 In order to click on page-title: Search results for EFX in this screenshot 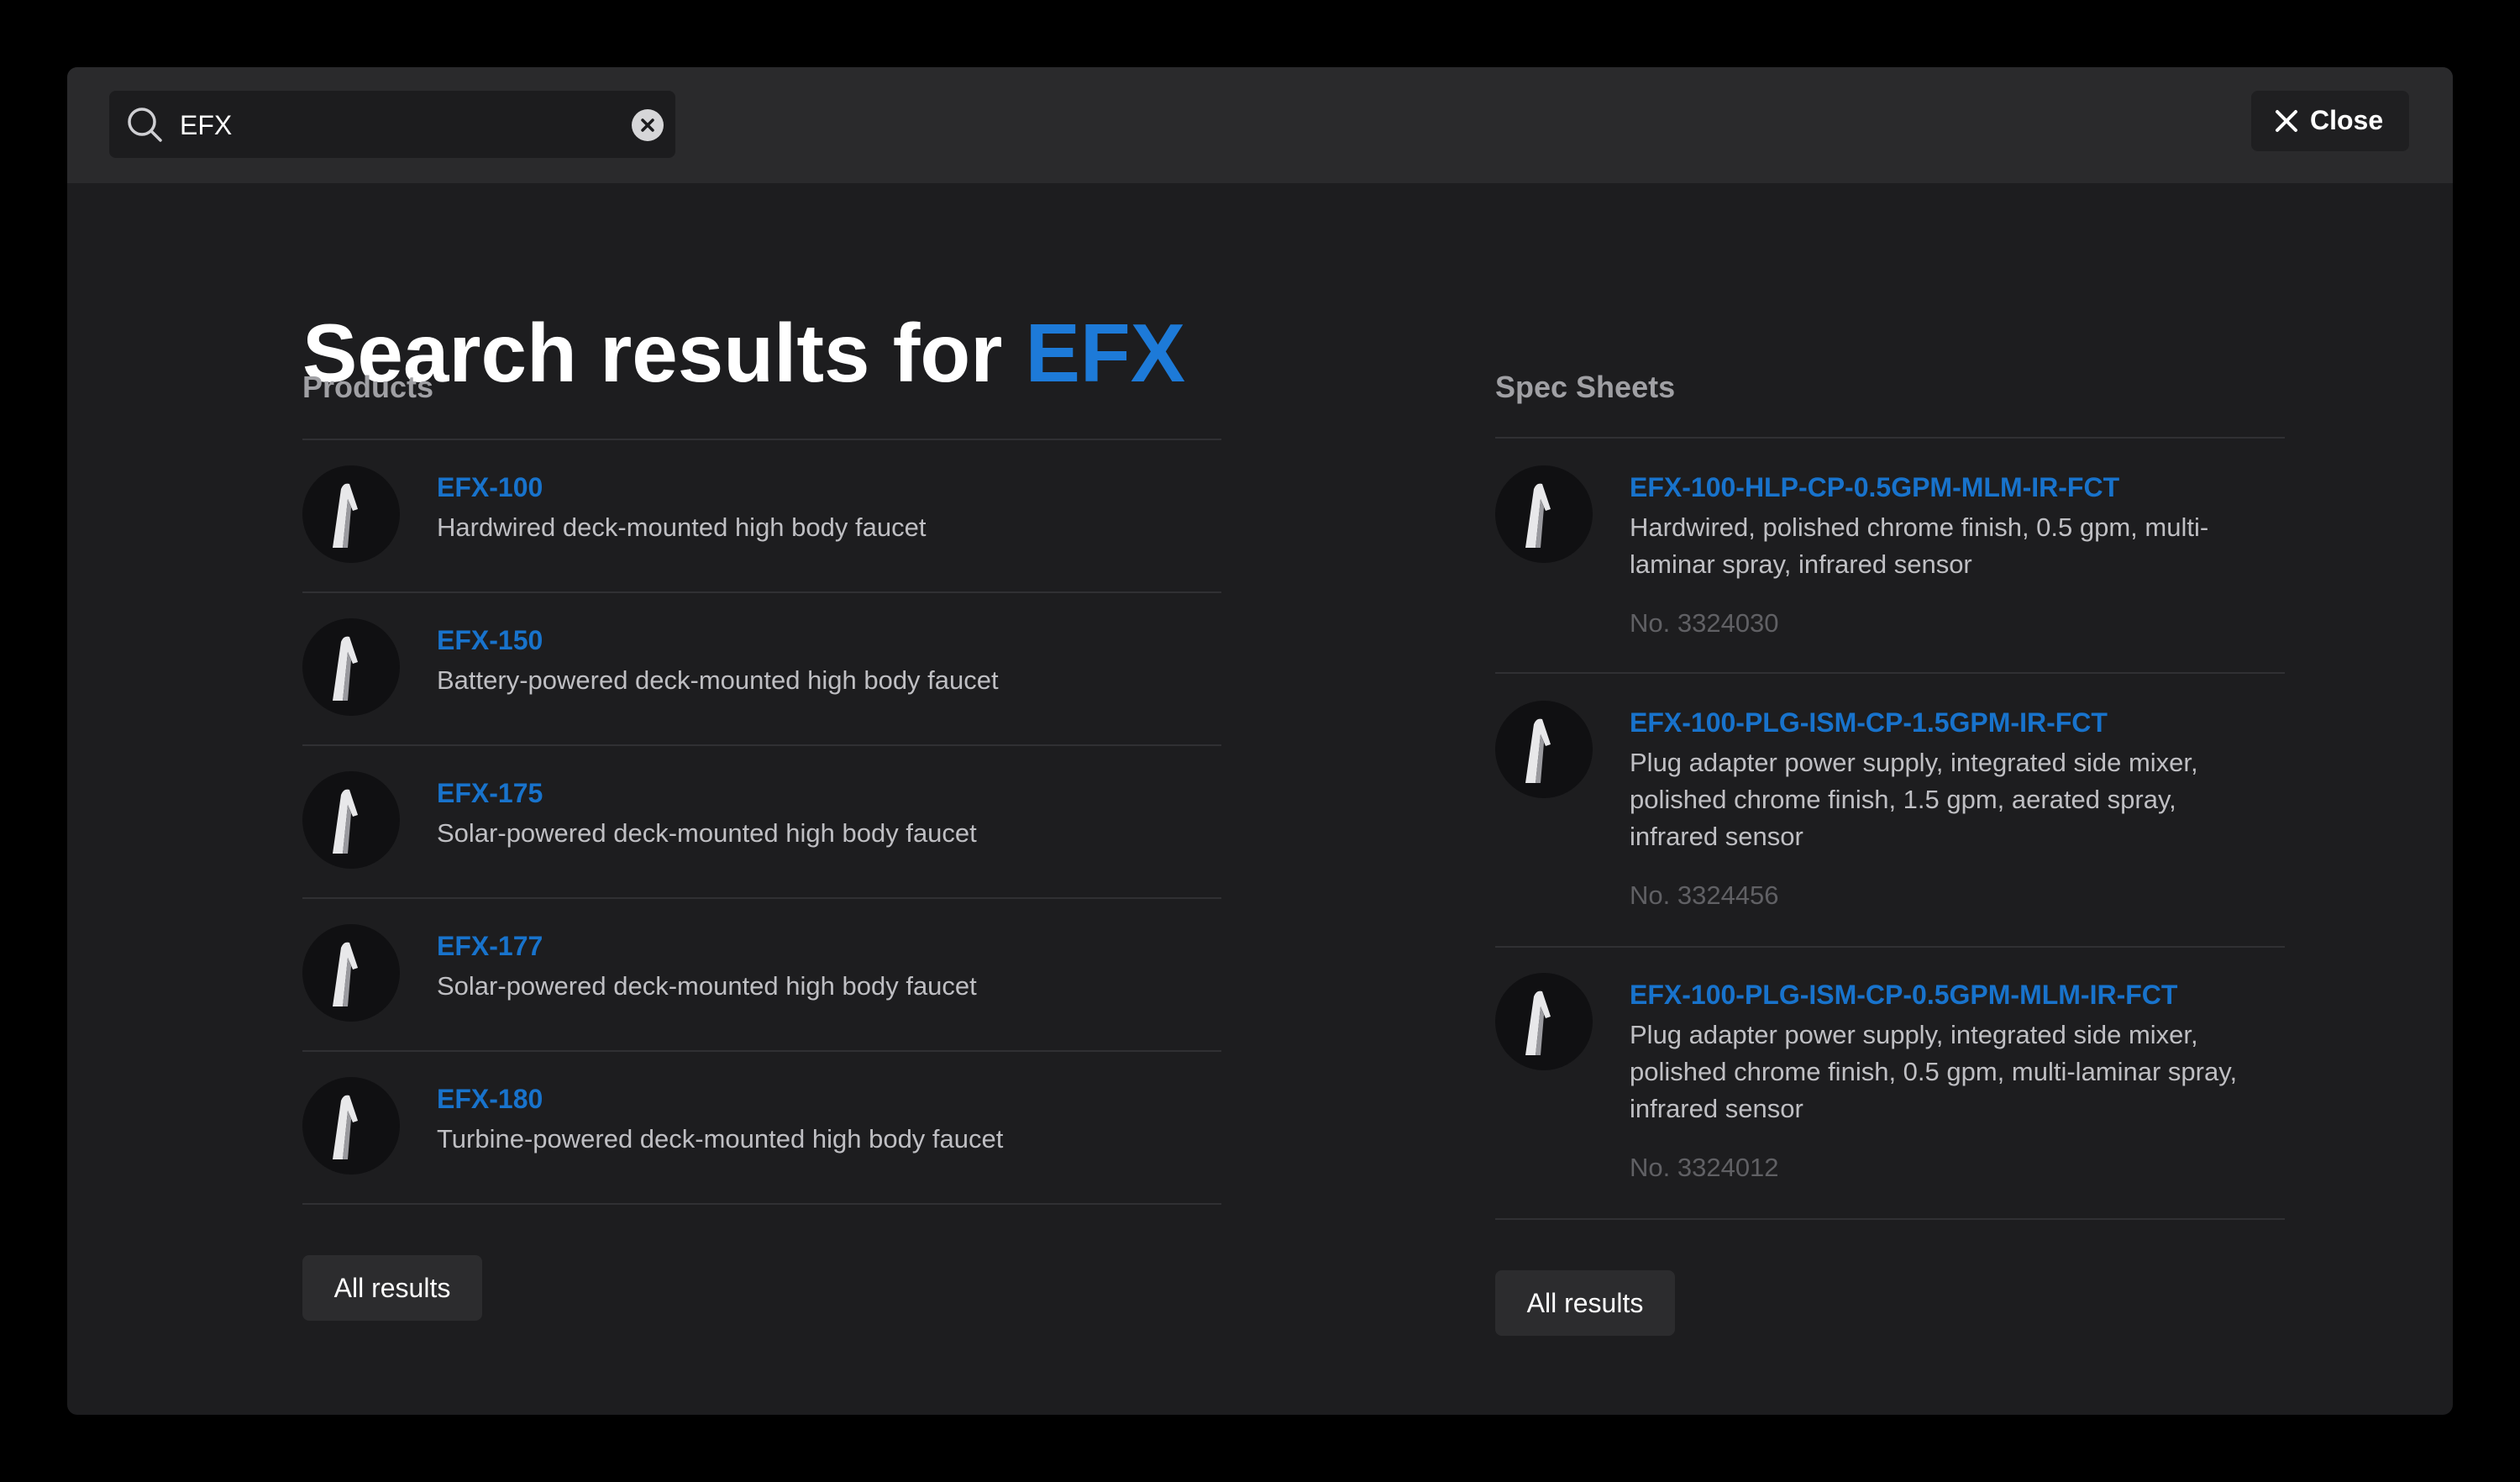, I will do `click(743, 352)`.